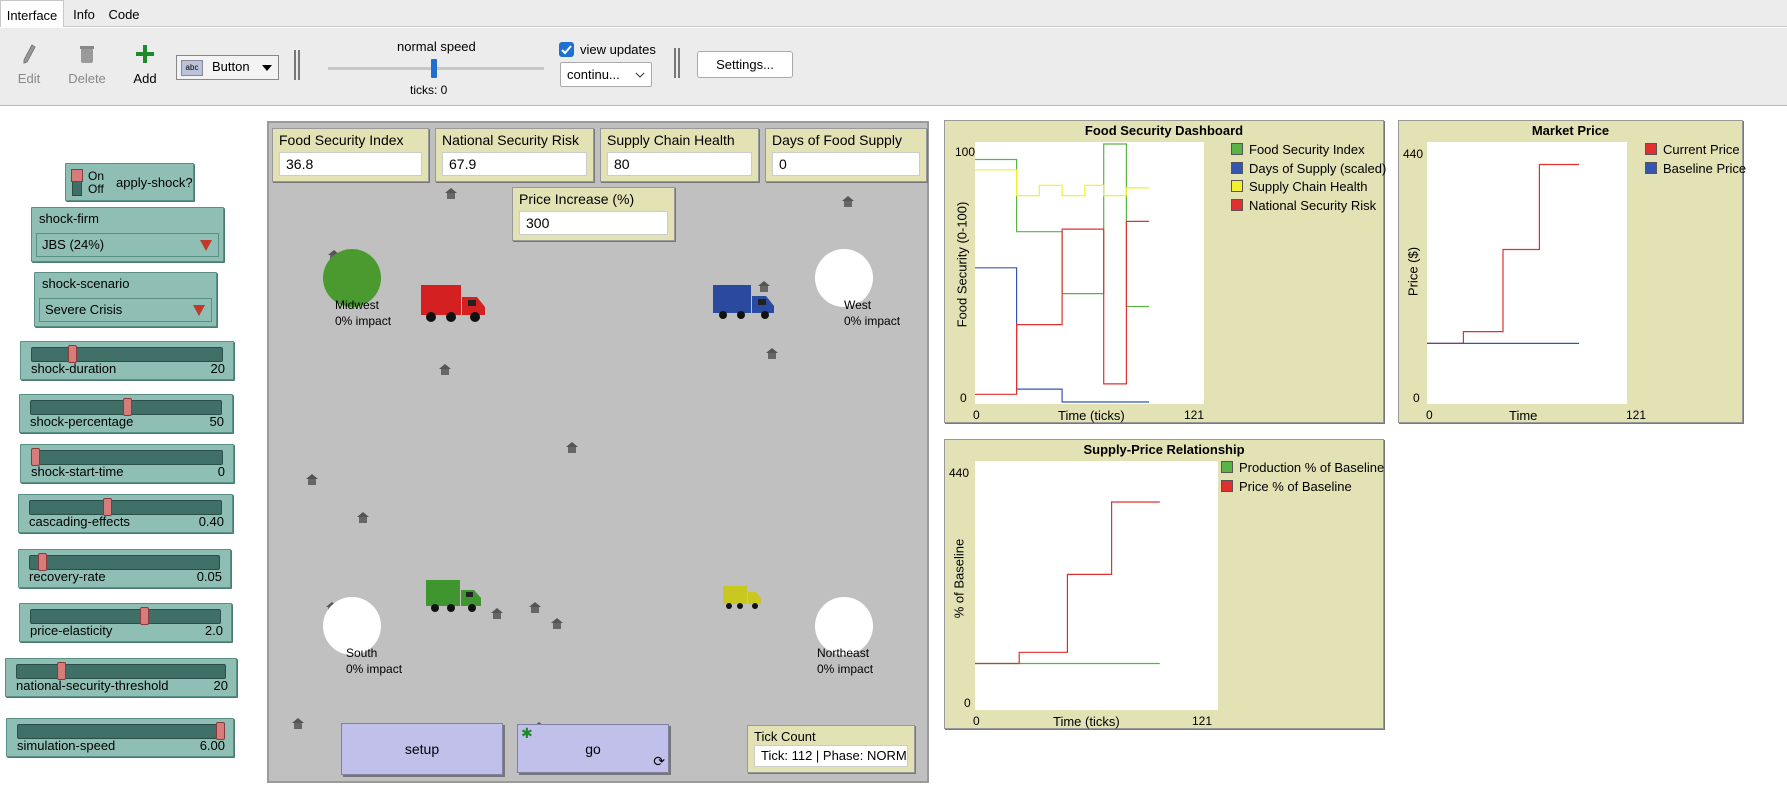 Image resolution: width=1787 pixels, height=802 pixels. What do you see at coordinates (211, 521) in the screenshot?
I see `slider-value: 0.40` at bounding box center [211, 521].